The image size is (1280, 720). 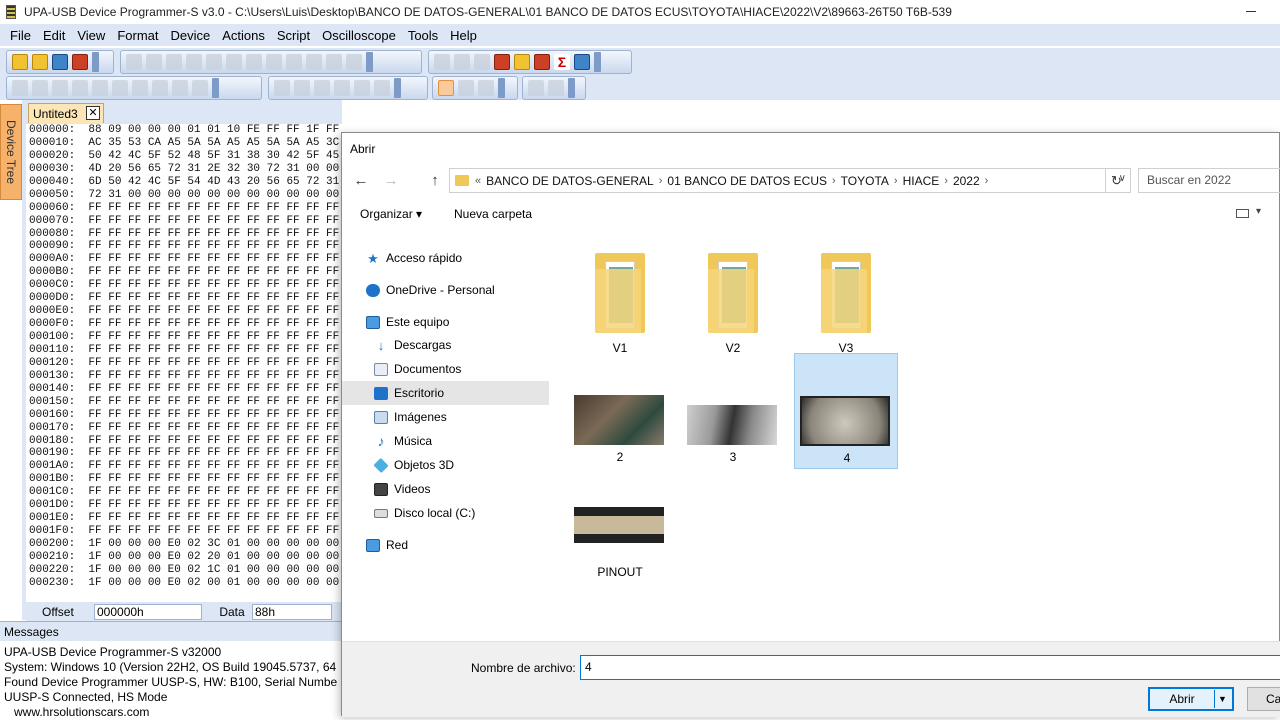 I want to click on breadcrumb-item: 2022, so click(x=966, y=181).